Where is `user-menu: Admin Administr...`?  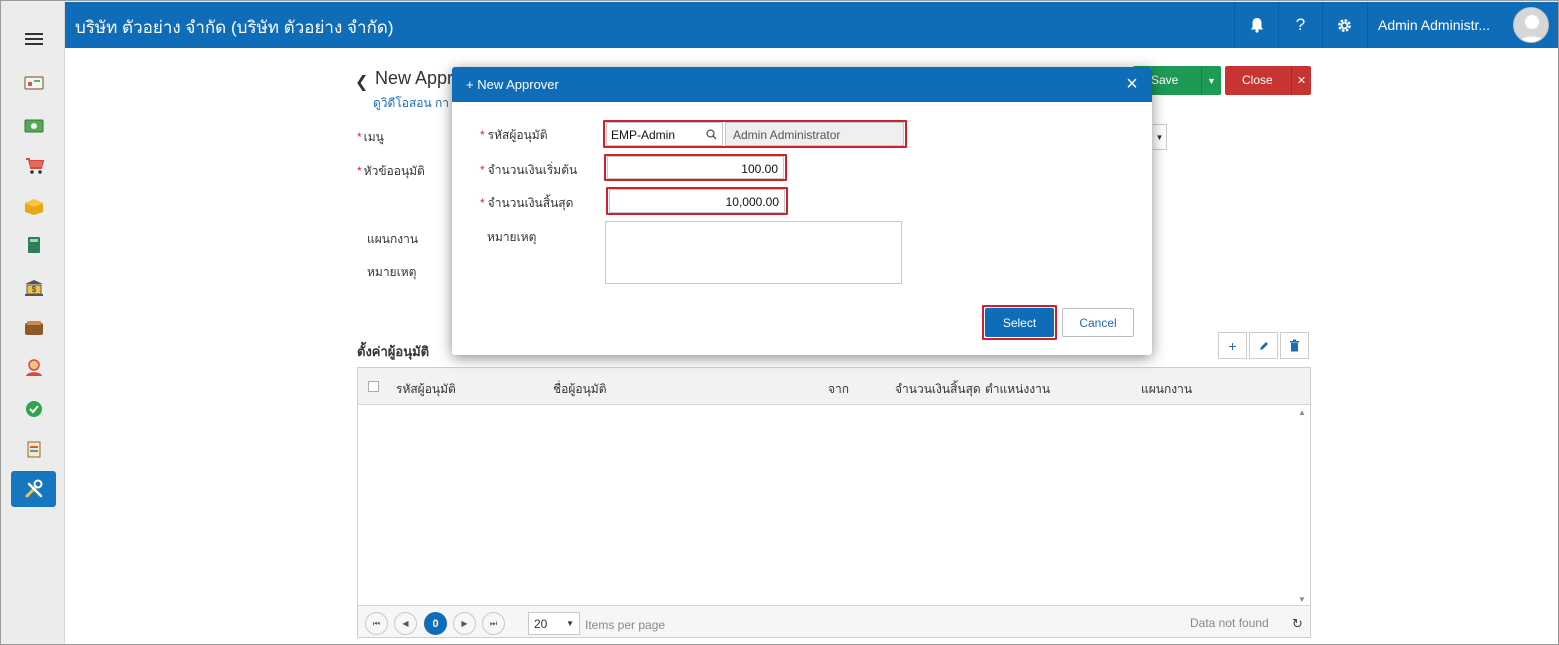 user-menu: Admin Administr... is located at coordinates (1462, 25).